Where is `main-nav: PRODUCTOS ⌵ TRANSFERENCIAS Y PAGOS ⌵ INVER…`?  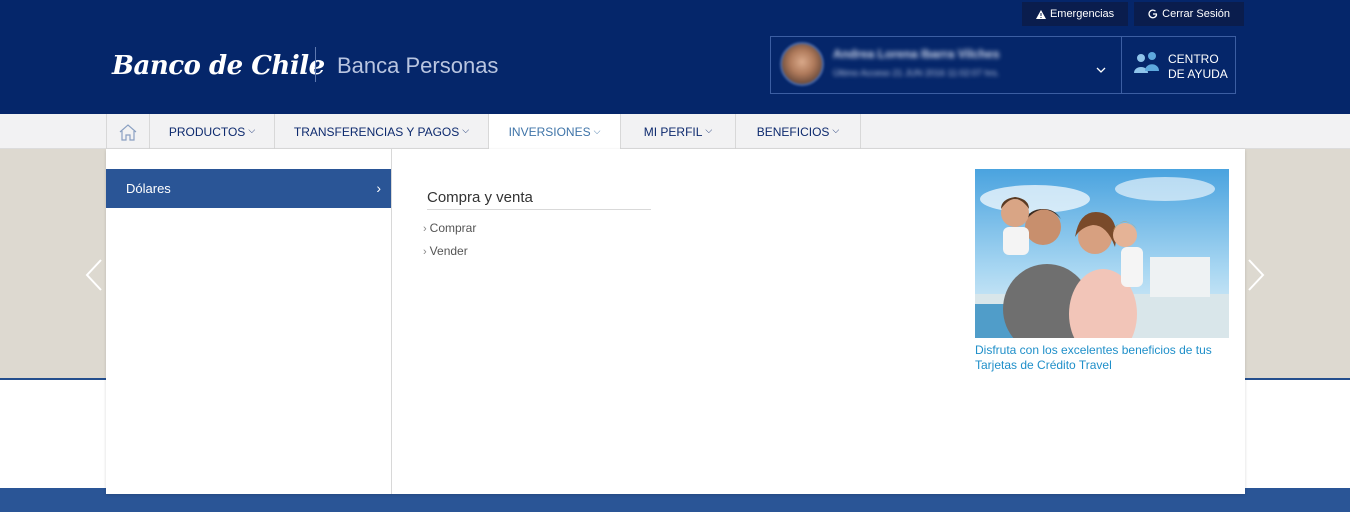
main-nav: PRODUCTOS ⌵ TRANSFERENCIAS Y PAGOS ⌵ INVER… is located at coordinates (483, 132).